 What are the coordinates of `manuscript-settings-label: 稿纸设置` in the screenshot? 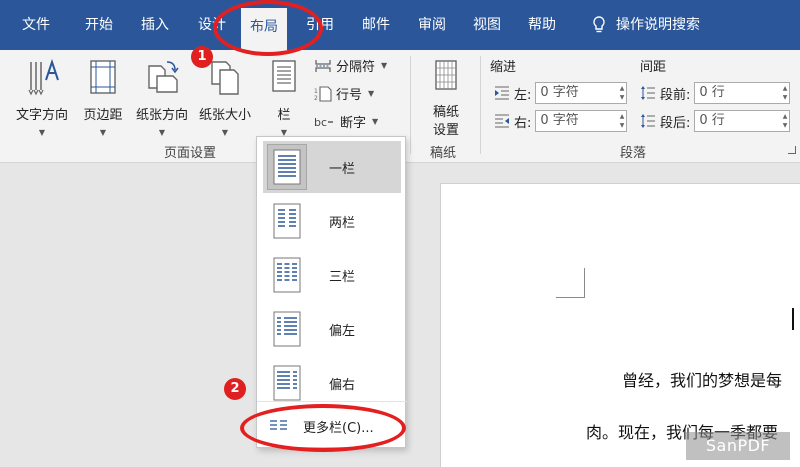 It's located at (445, 121).